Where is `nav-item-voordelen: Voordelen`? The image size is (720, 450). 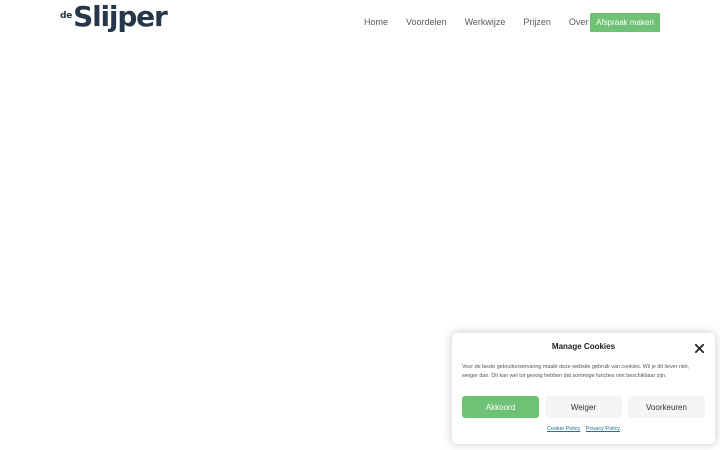
nav-item-voordelen: Voordelen is located at coordinates (426, 22).